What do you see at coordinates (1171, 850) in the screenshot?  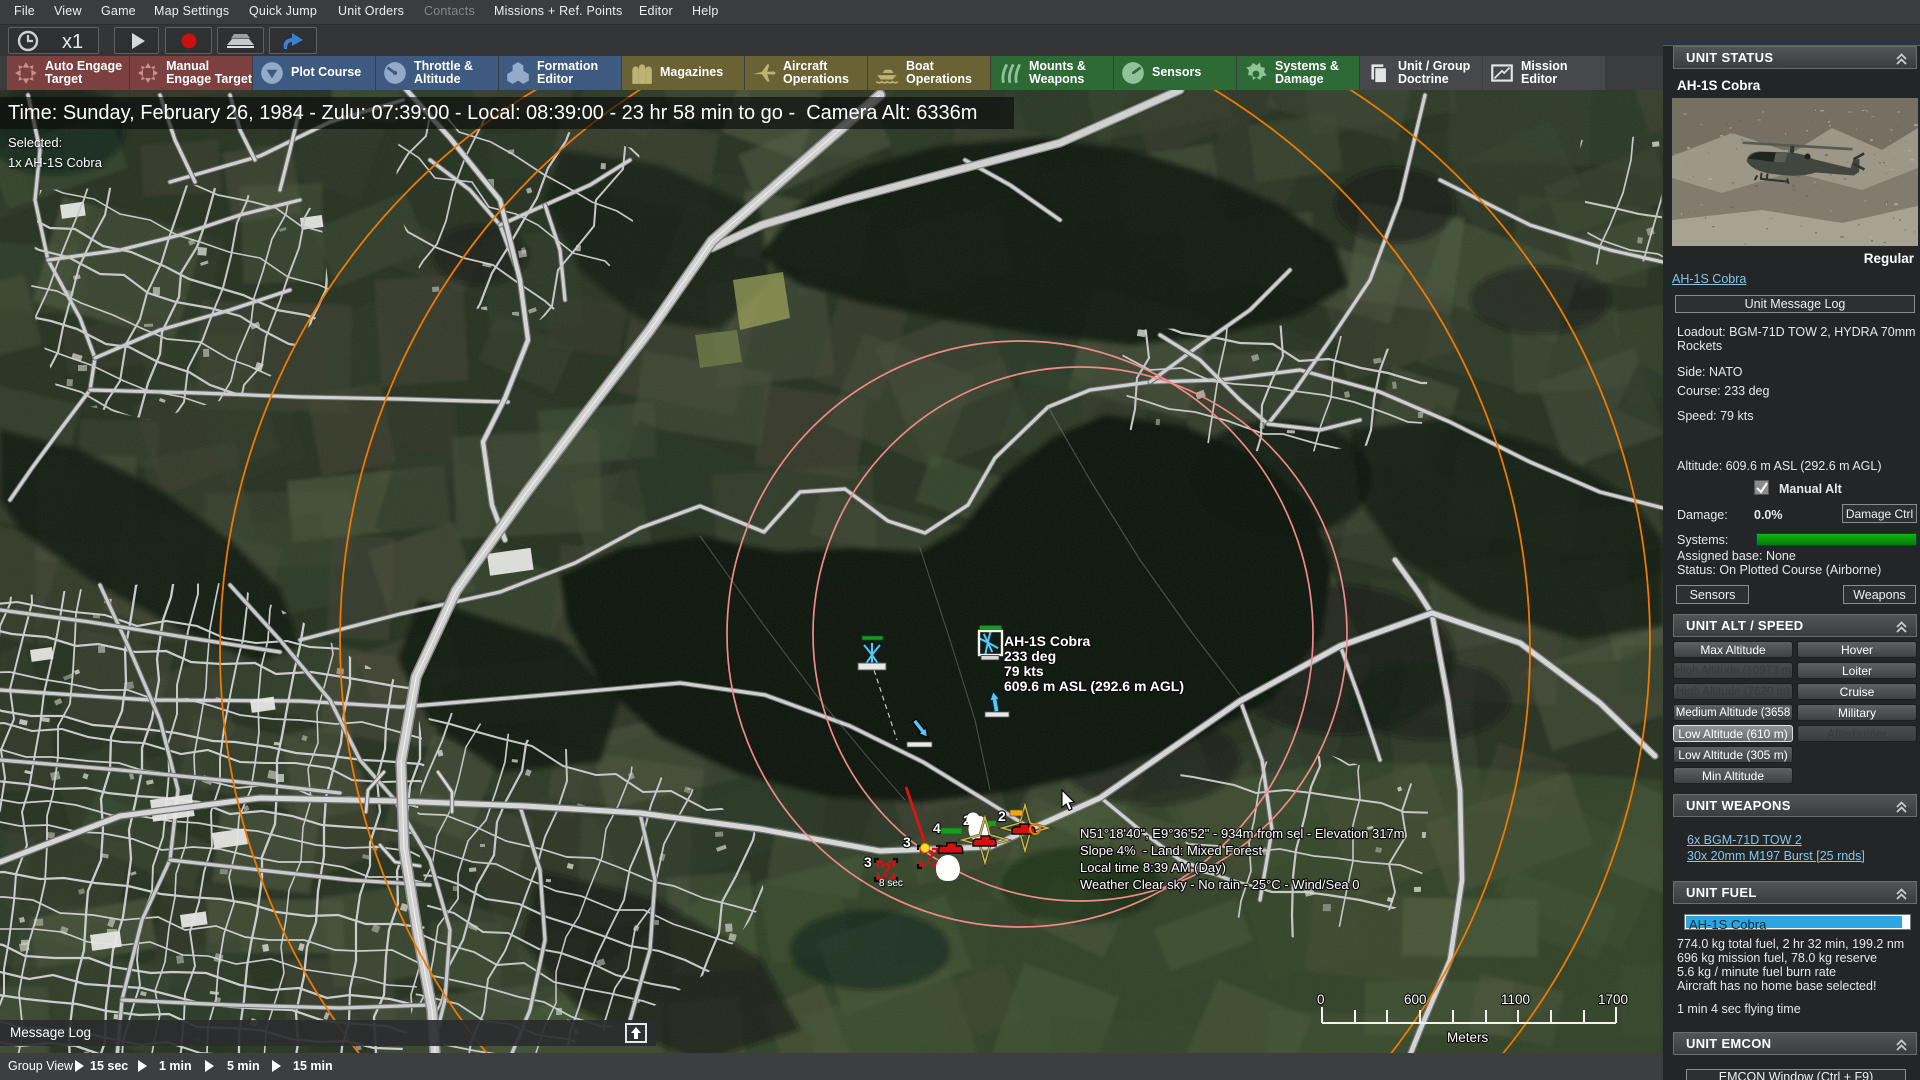 I see `svg-text: Slope 4% - Land: Mixed Forest` at bounding box center [1171, 850].